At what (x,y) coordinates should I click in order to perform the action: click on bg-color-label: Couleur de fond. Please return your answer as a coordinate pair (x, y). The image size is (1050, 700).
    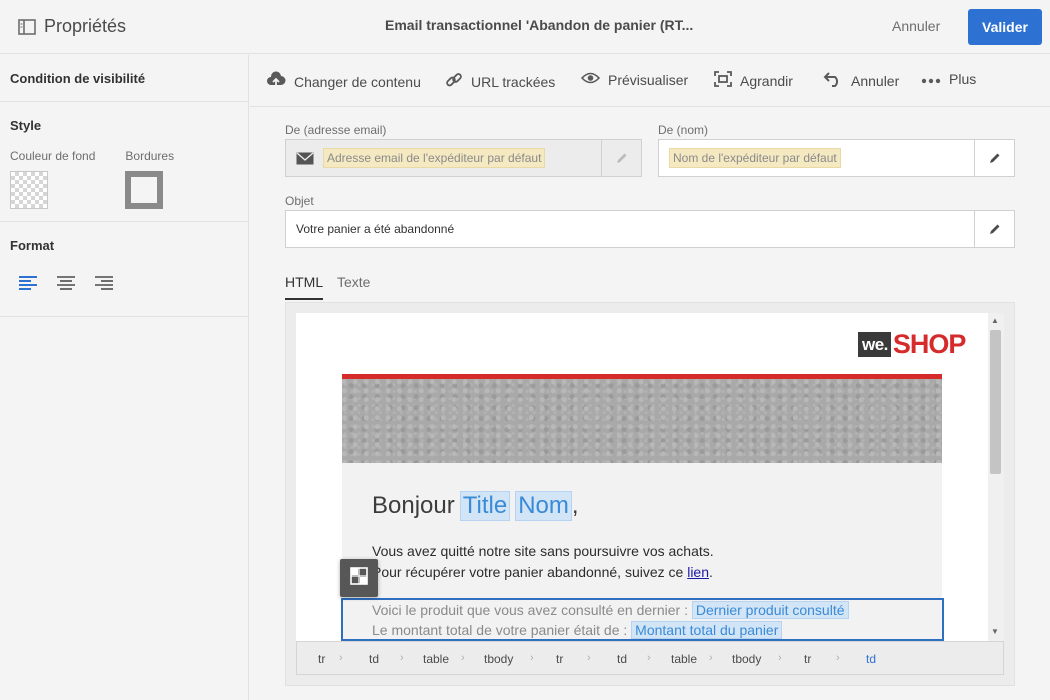
    Looking at the image, I should click on (53, 156).